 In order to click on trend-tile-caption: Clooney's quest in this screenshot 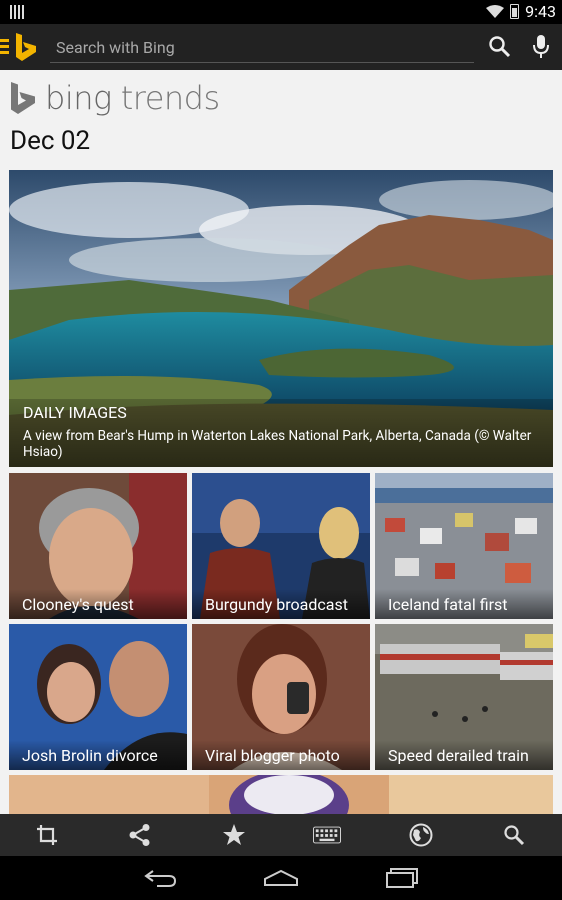, I will do `click(98, 604)`.